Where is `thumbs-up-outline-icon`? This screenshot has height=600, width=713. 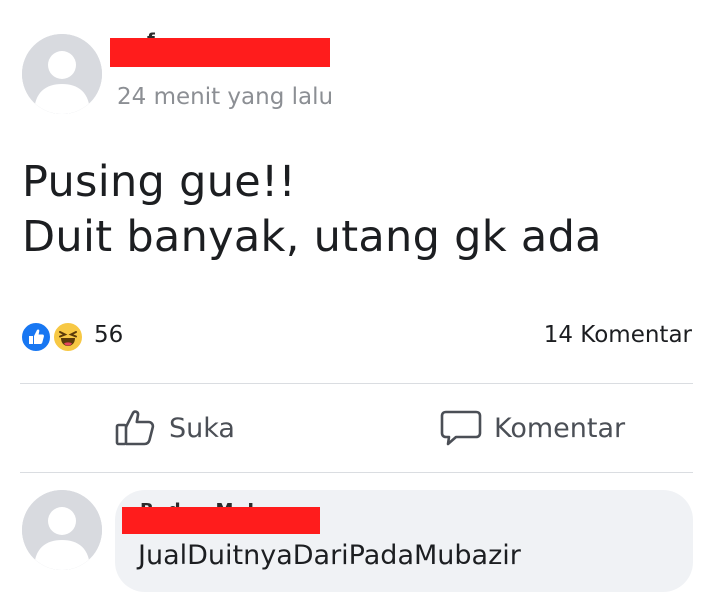
thumbs-up-outline-icon is located at coordinates (135, 428).